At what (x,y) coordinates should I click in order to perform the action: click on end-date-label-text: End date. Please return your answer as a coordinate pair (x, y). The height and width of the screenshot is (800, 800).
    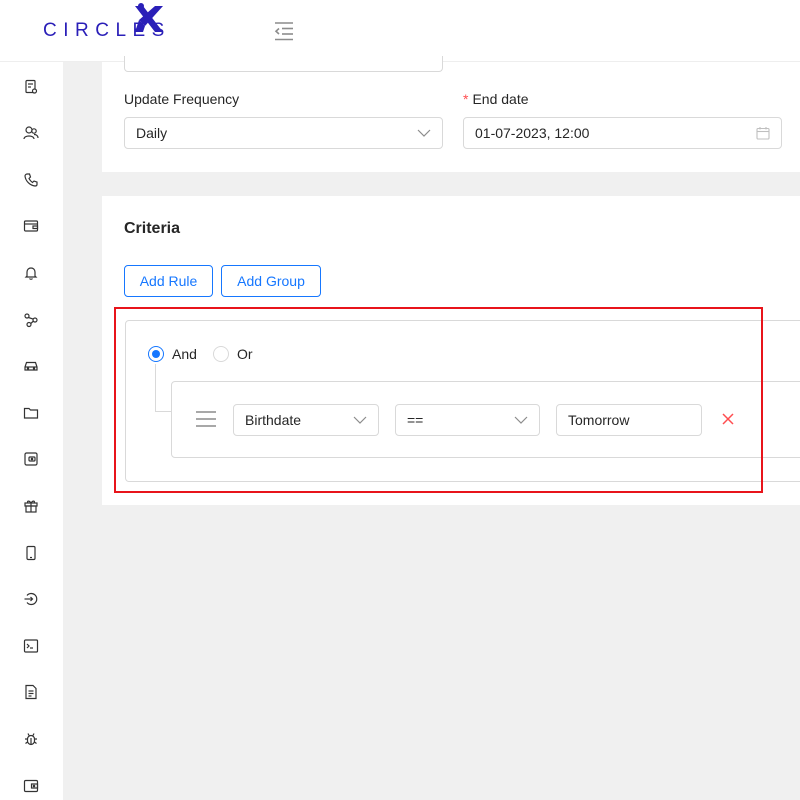
    Looking at the image, I should click on (500, 99).